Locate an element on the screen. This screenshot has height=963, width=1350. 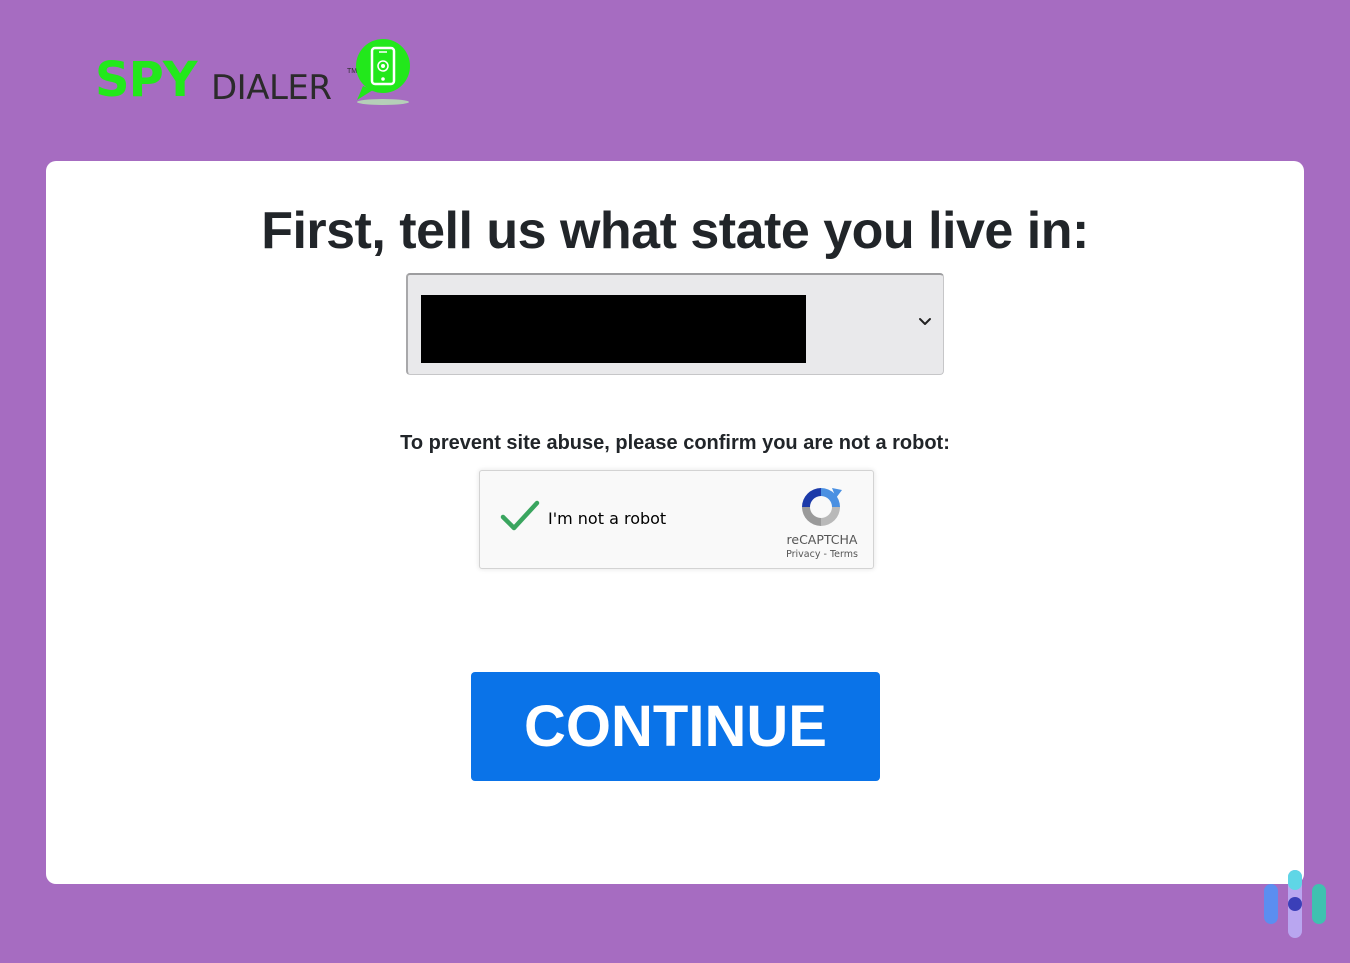
logo-spy-text: SPY is located at coordinates (146, 80).